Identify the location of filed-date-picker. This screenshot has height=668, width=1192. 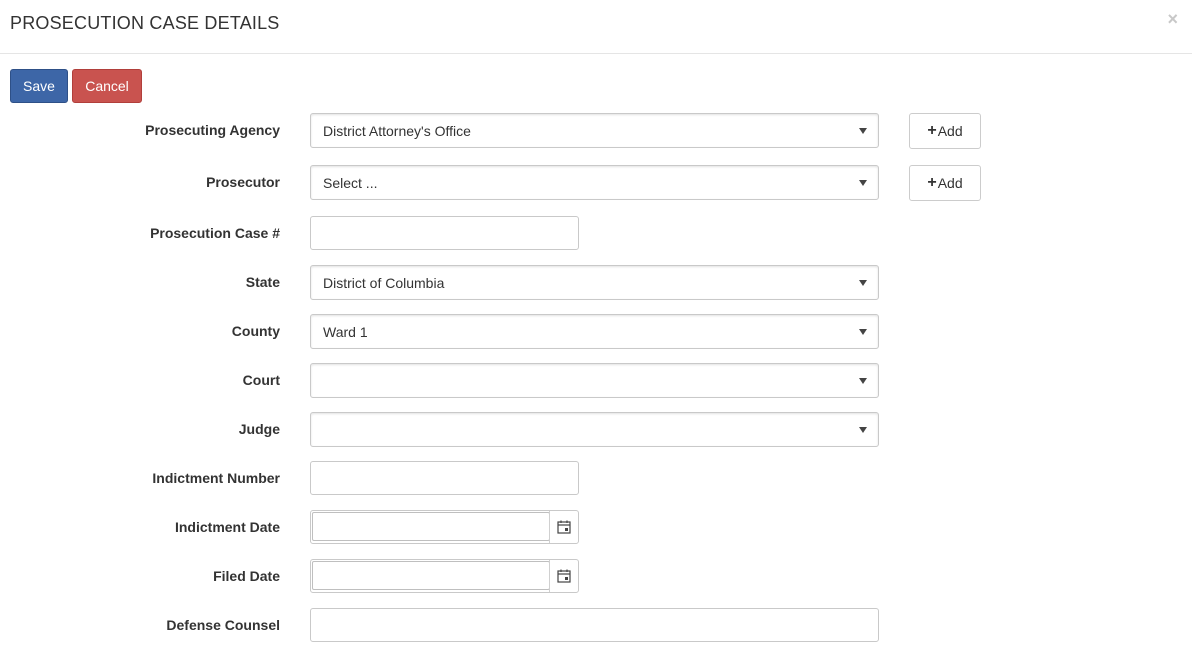
(444, 576).